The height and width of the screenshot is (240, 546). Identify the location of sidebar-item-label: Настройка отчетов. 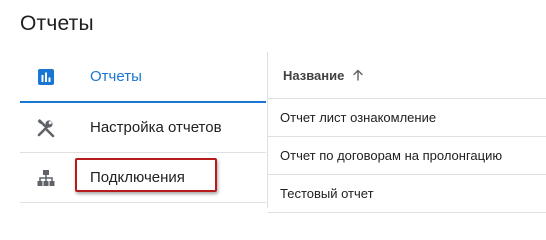
(156, 127).